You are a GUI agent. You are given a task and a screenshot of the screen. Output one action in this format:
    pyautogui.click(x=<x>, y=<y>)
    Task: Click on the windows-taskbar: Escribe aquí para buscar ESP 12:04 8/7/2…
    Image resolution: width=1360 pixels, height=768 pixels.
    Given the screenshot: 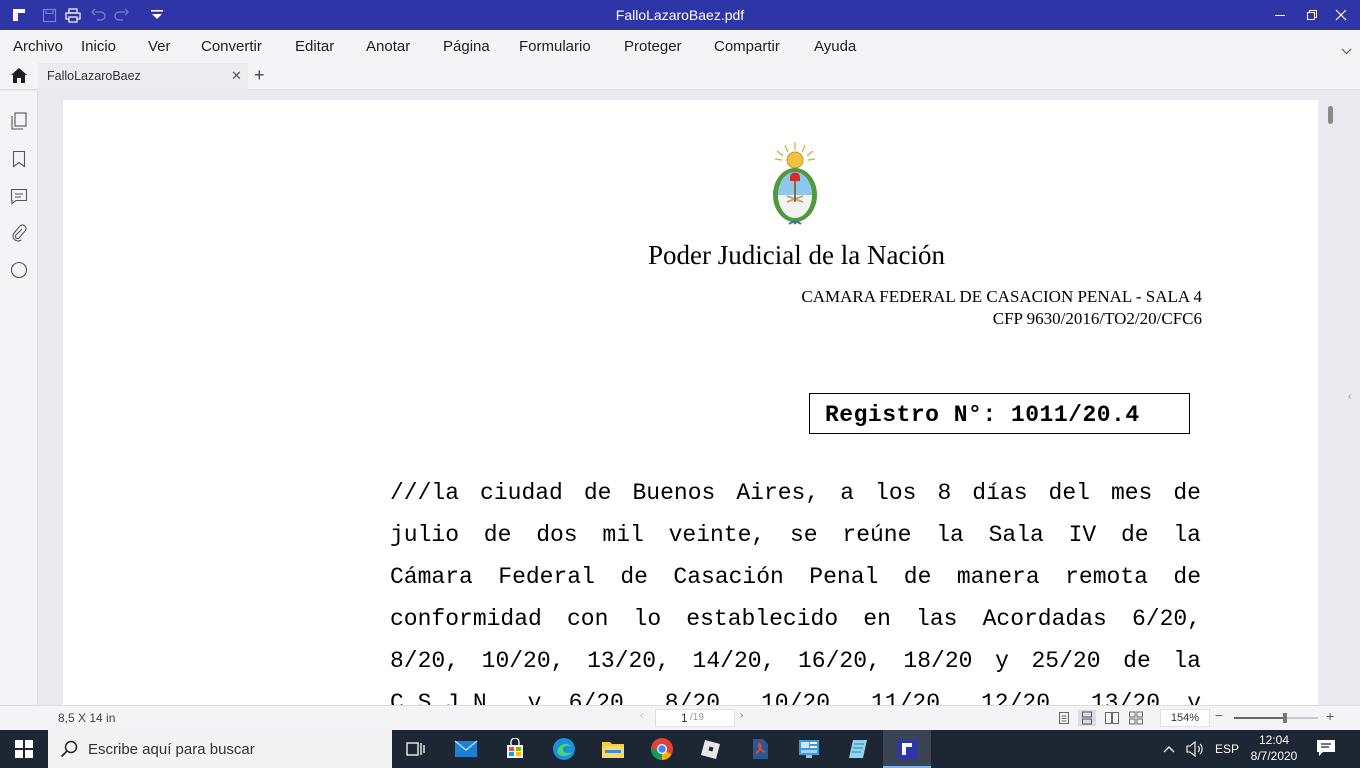 What is the action you would take?
    pyautogui.click(x=680, y=749)
    